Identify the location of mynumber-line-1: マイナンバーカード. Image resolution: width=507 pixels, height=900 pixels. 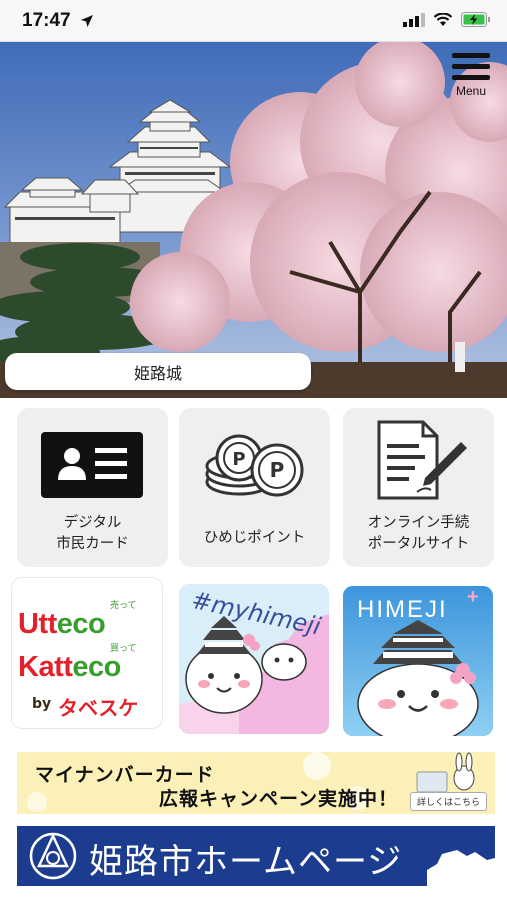
(125, 775).